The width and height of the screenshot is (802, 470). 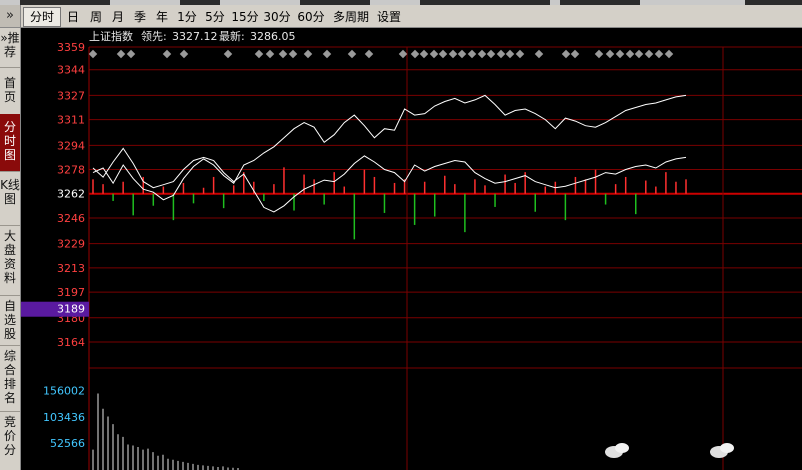 What do you see at coordinates (71, 268) in the screenshot?
I see `y-tick-label: 3213` at bounding box center [71, 268].